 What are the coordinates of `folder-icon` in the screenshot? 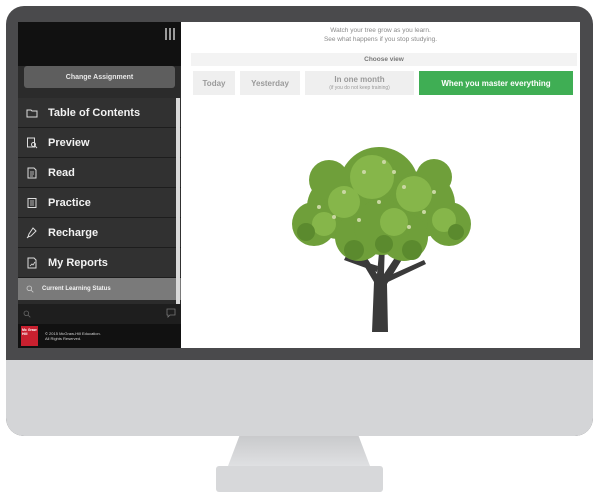 It's located at (32, 113).